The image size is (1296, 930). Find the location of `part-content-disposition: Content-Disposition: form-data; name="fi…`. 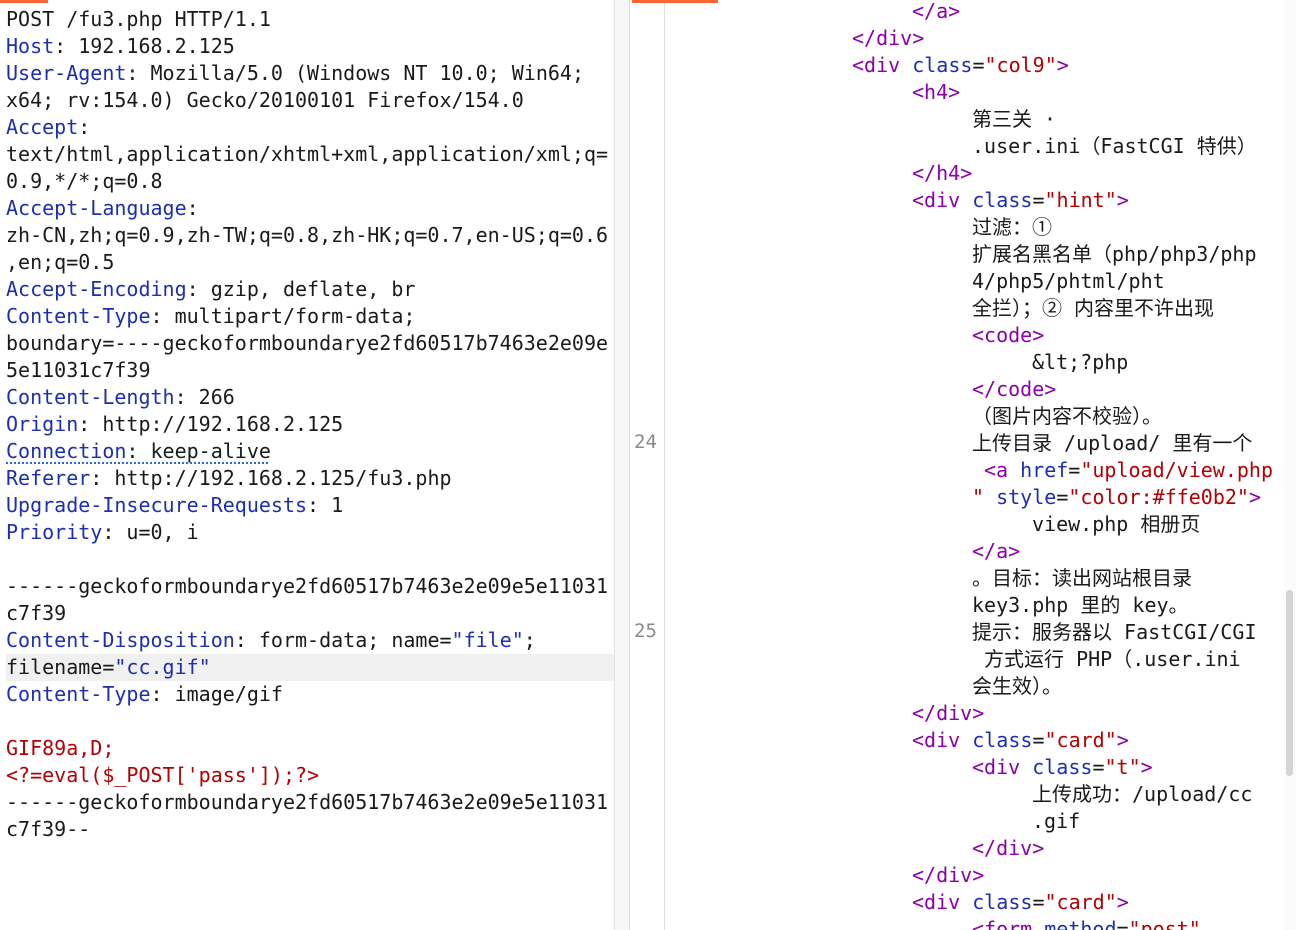

part-content-disposition: Content-Disposition: form-data; name="fi… is located at coordinates (271, 640).